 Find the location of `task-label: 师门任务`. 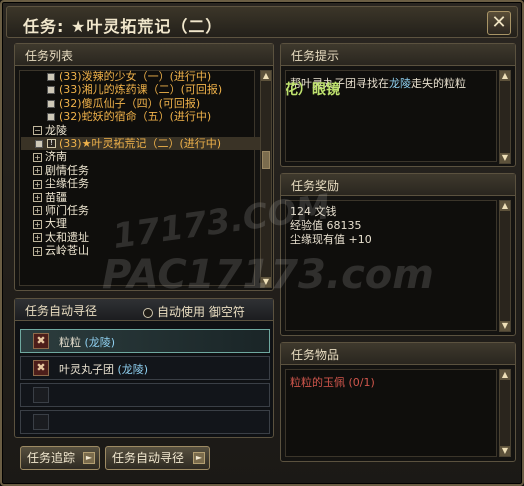

task-label: 师门任务 is located at coordinates (67, 210).